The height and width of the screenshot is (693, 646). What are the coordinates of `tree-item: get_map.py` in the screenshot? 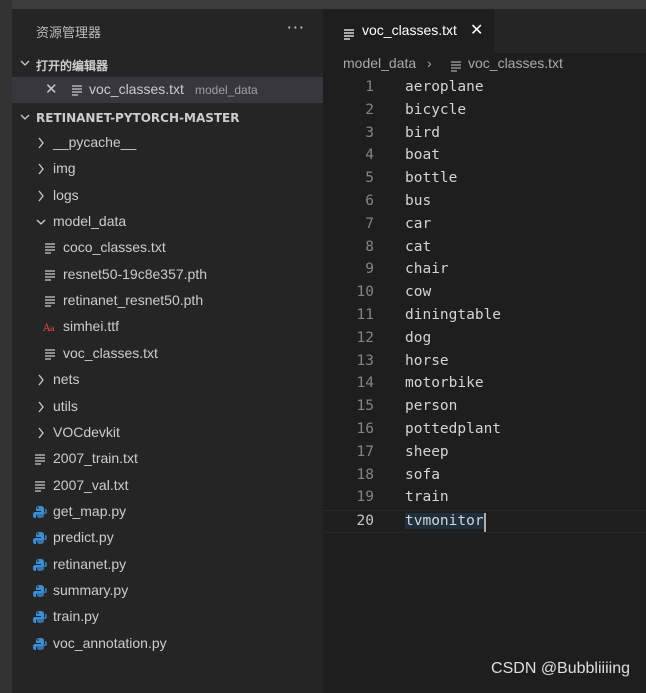 It's located at (167, 512).